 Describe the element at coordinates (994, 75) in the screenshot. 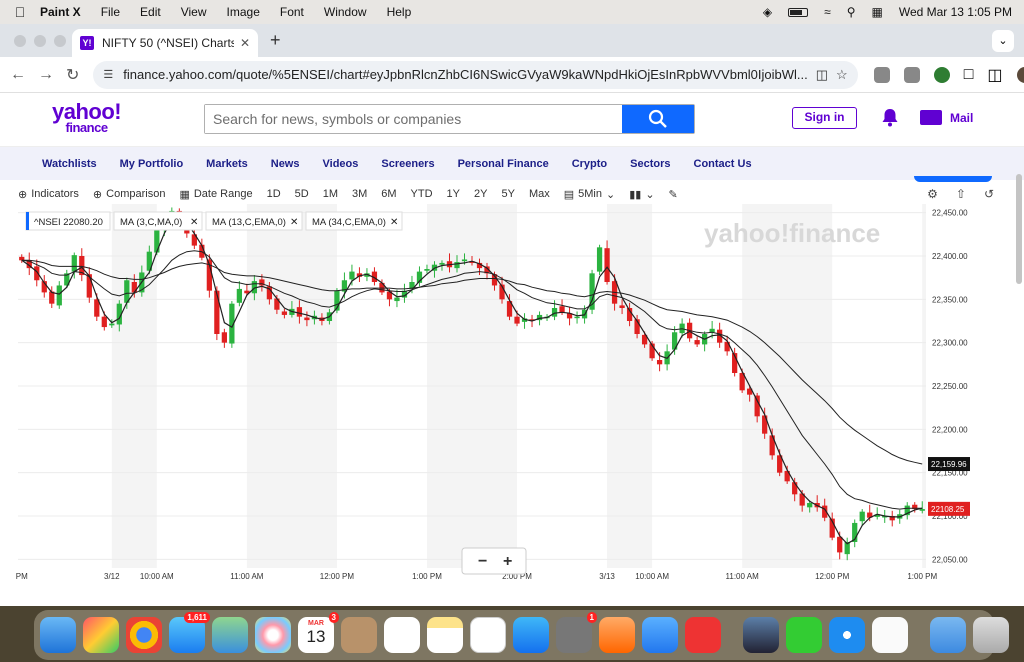

I see `side-panel-icon: ◫` at that location.